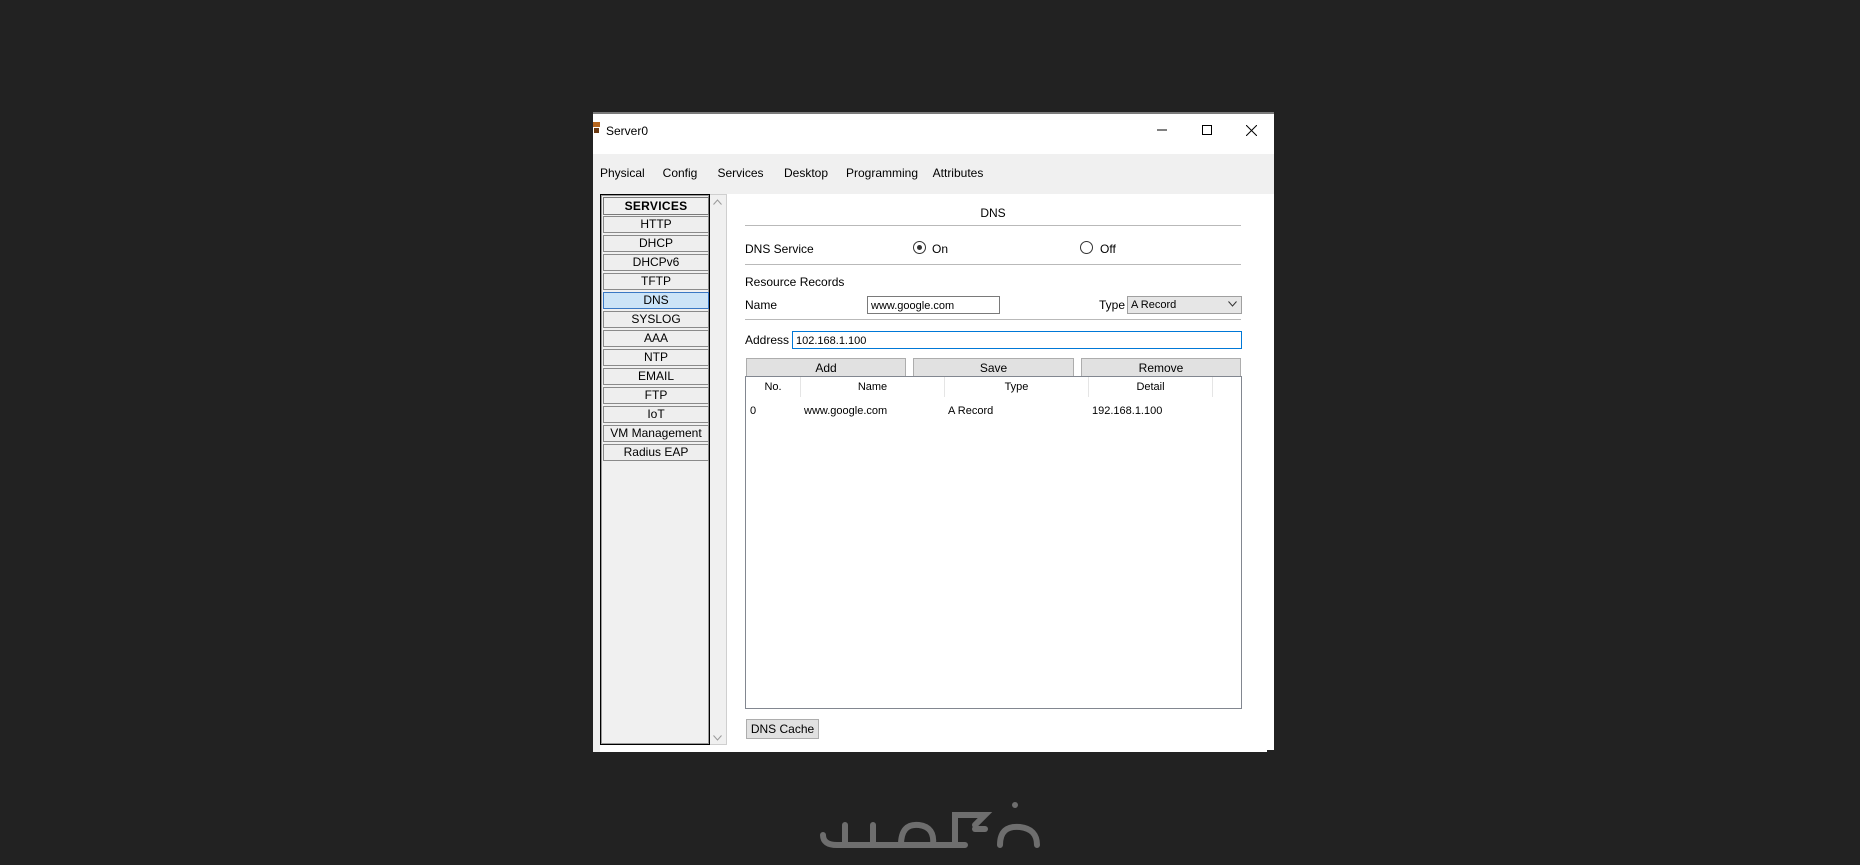  Describe the element at coordinates (1112, 305) in the screenshot. I see `record-type-label: Type` at that location.